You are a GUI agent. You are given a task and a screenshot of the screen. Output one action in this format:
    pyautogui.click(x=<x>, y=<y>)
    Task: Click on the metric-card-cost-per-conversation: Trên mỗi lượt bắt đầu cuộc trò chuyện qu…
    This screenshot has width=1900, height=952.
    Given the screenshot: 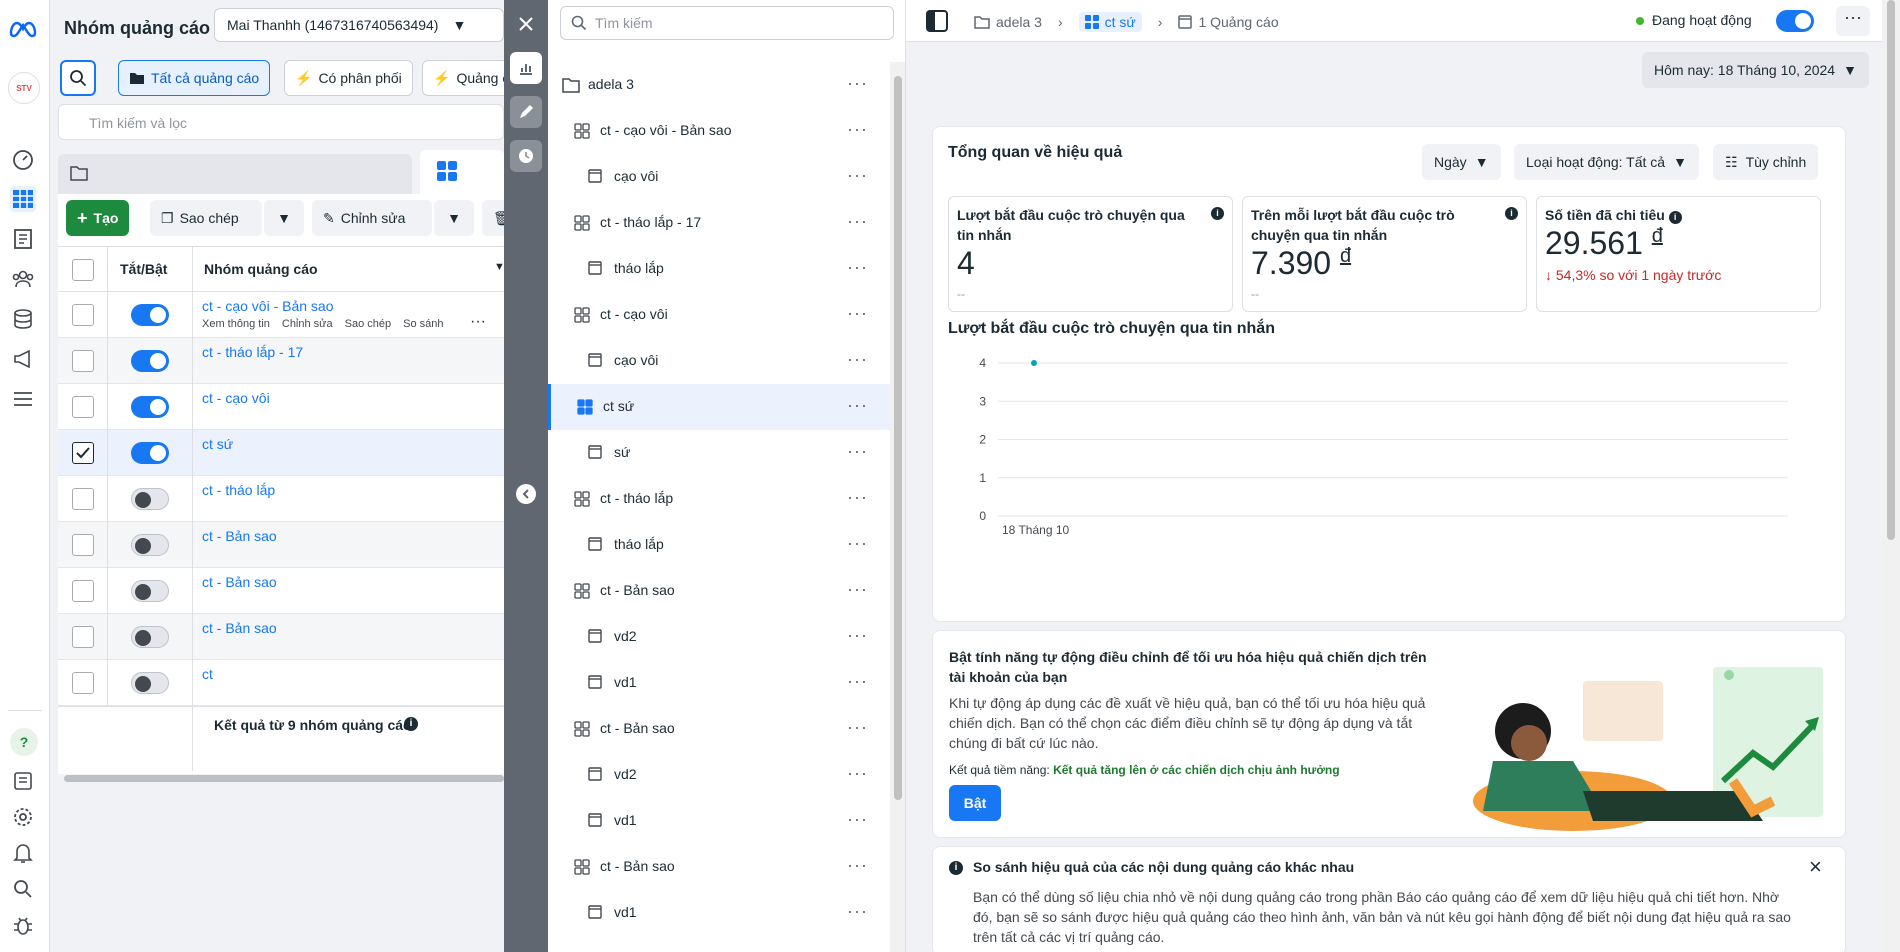 What is the action you would take?
    pyautogui.click(x=1384, y=254)
    